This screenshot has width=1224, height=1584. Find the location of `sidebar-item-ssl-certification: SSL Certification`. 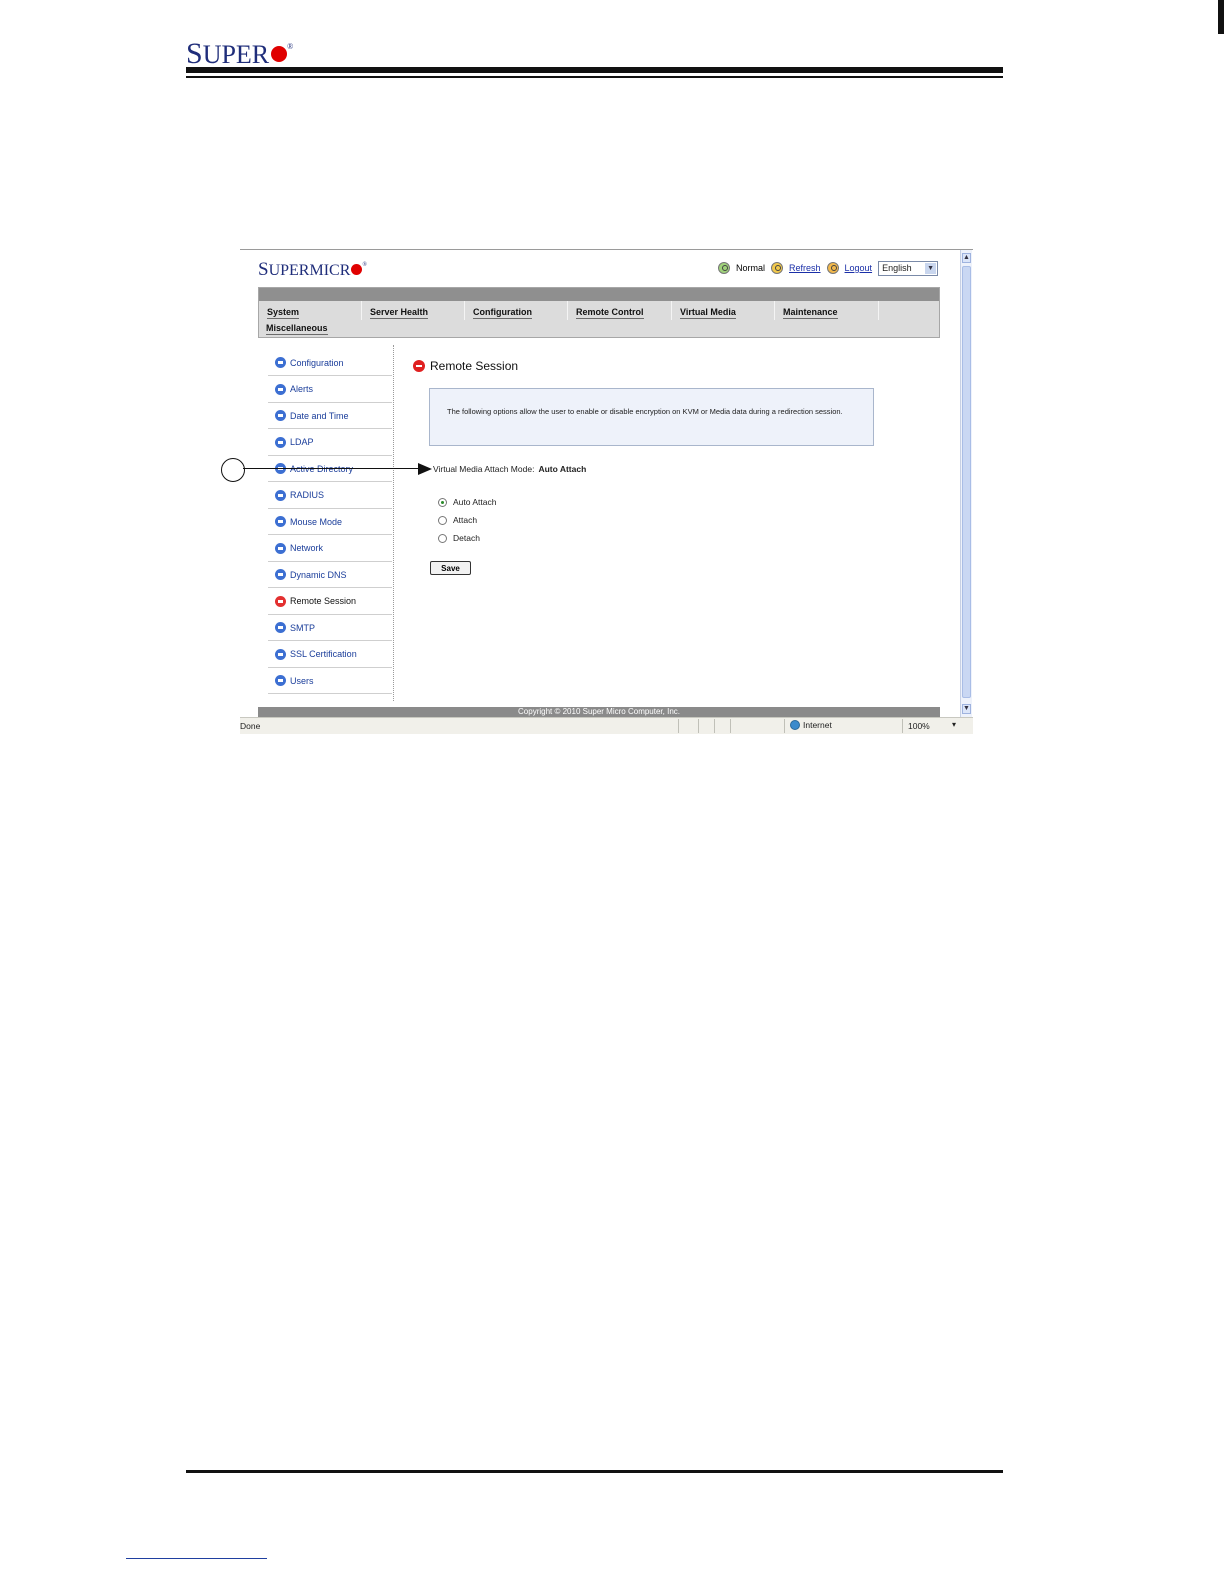

sidebar-item-ssl-certification: SSL Certification is located at coordinates (330, 655).